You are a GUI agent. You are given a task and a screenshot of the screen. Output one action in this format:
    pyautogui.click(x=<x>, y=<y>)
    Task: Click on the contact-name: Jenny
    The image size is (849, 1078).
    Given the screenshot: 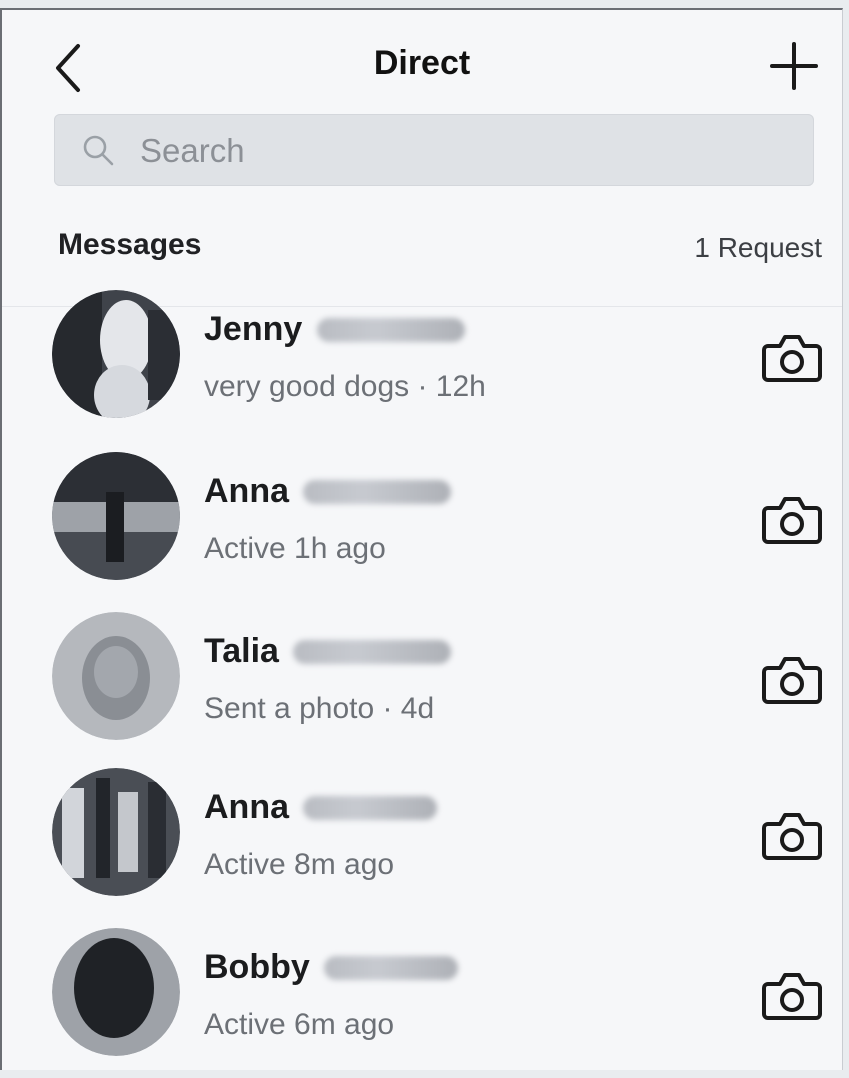 What is the action you would take?
    pyautogui.click(x=253, y=329)
    